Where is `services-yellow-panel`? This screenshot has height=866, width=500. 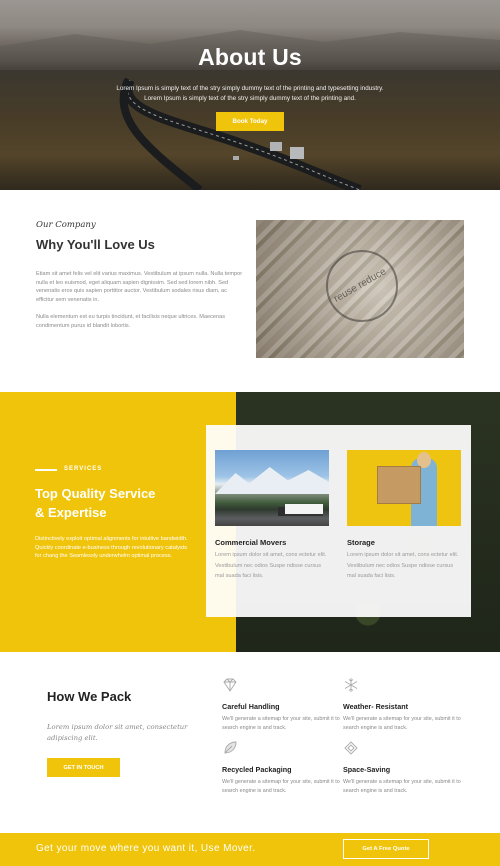
services-yellow-panel is located at coordinates (118, 522).